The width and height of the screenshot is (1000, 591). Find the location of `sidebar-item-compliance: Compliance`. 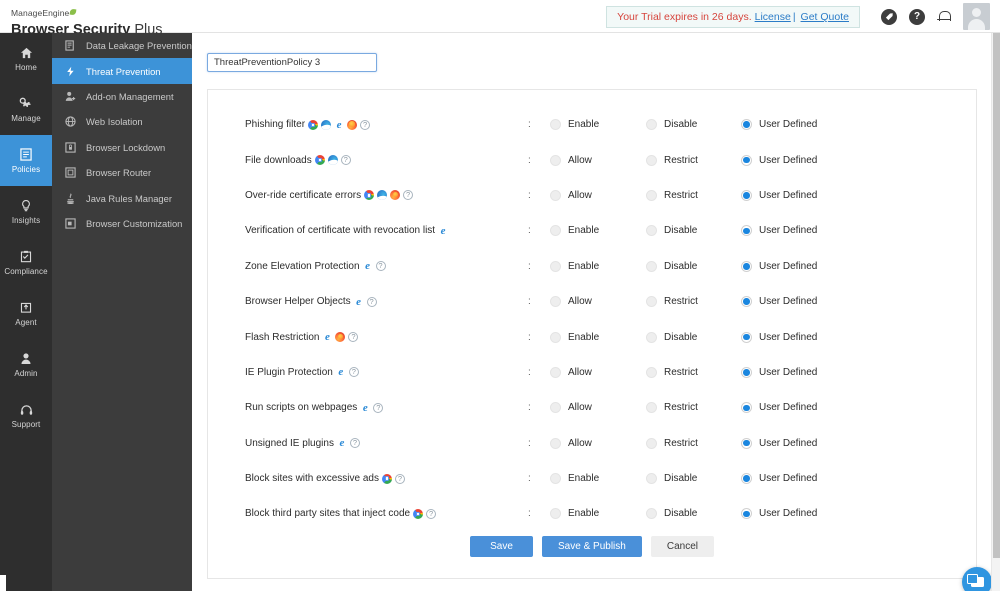

sidebar-item-compliance: Compliance is located at coordinates (26, 262).